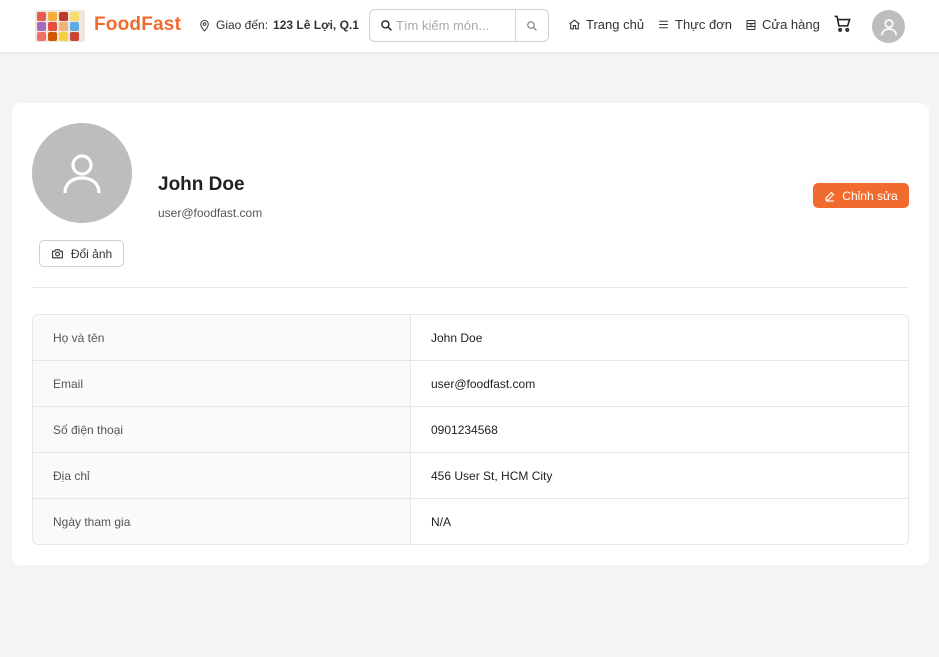 The image size is (939, 657). I want to click on row-label: Họ và tên, so click(222, 337).